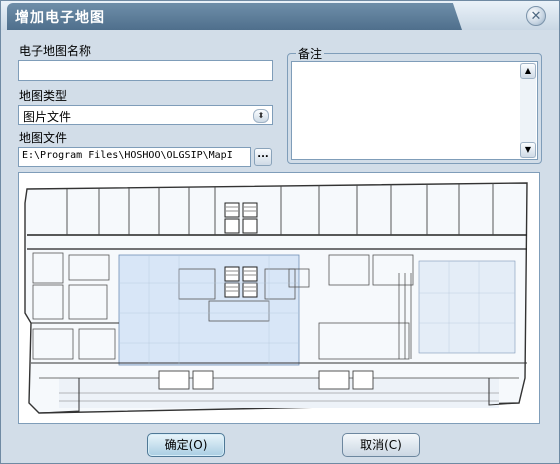 The height and width of the screenshot is (464, 560). Describe the element at coordinates (145, 115) in the screenshot. I see `map-type-select: 图片文件 ⬍` at that location.